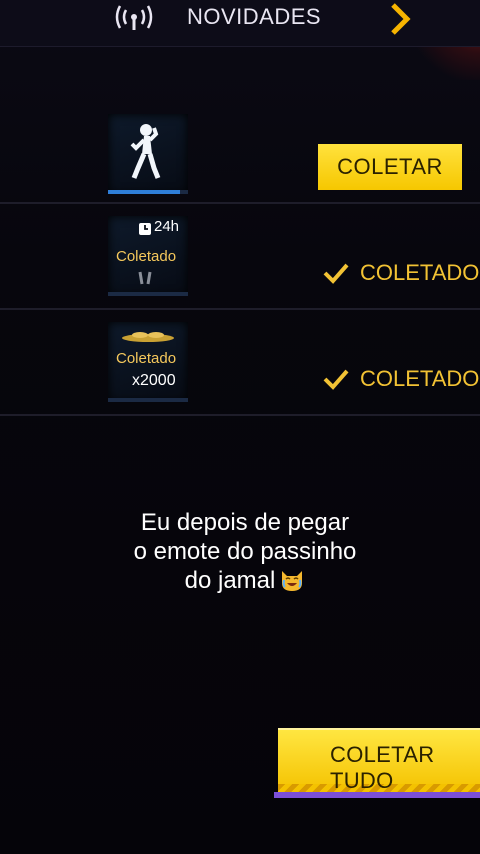 The image size is (480, 854). What do you see at coordinates (254, 16) in the screenshot?
I see `page-title: NOVIDADES` at bounding box center [254, 16].